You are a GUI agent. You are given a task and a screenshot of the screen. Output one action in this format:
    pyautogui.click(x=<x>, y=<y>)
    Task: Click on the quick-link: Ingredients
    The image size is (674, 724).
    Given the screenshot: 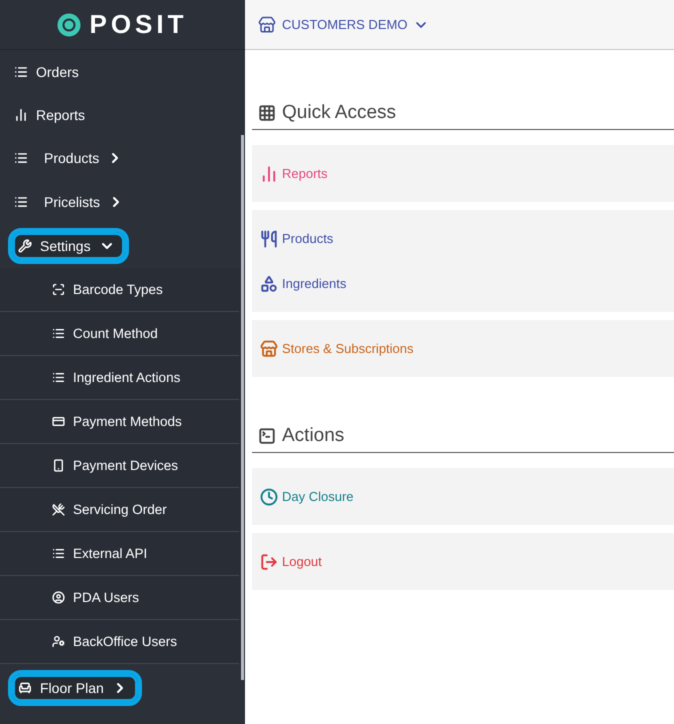 What is the action you would take?
    pyautogui.click(x=463, y=283)
    